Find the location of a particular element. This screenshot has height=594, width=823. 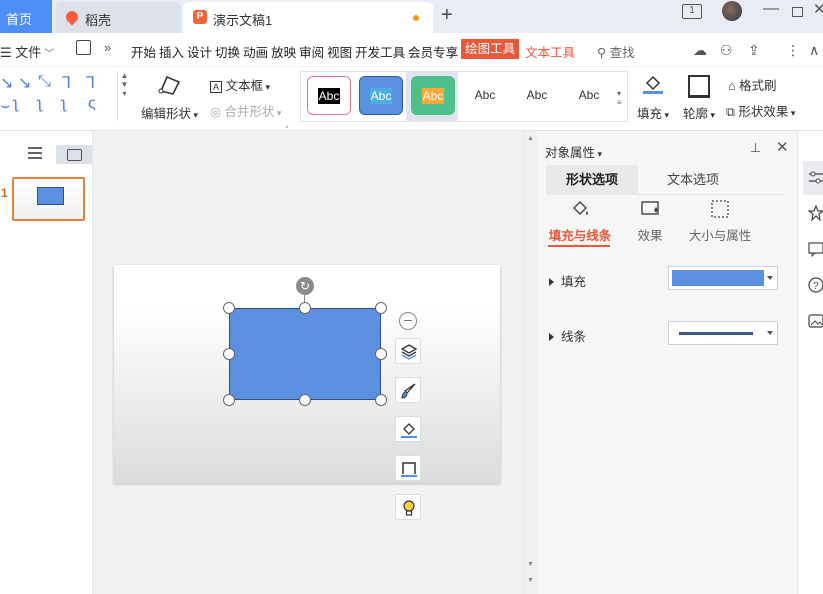

shape-effects-button: ⧉ 形状效果 ▾ is located at coordinates (760, 110).